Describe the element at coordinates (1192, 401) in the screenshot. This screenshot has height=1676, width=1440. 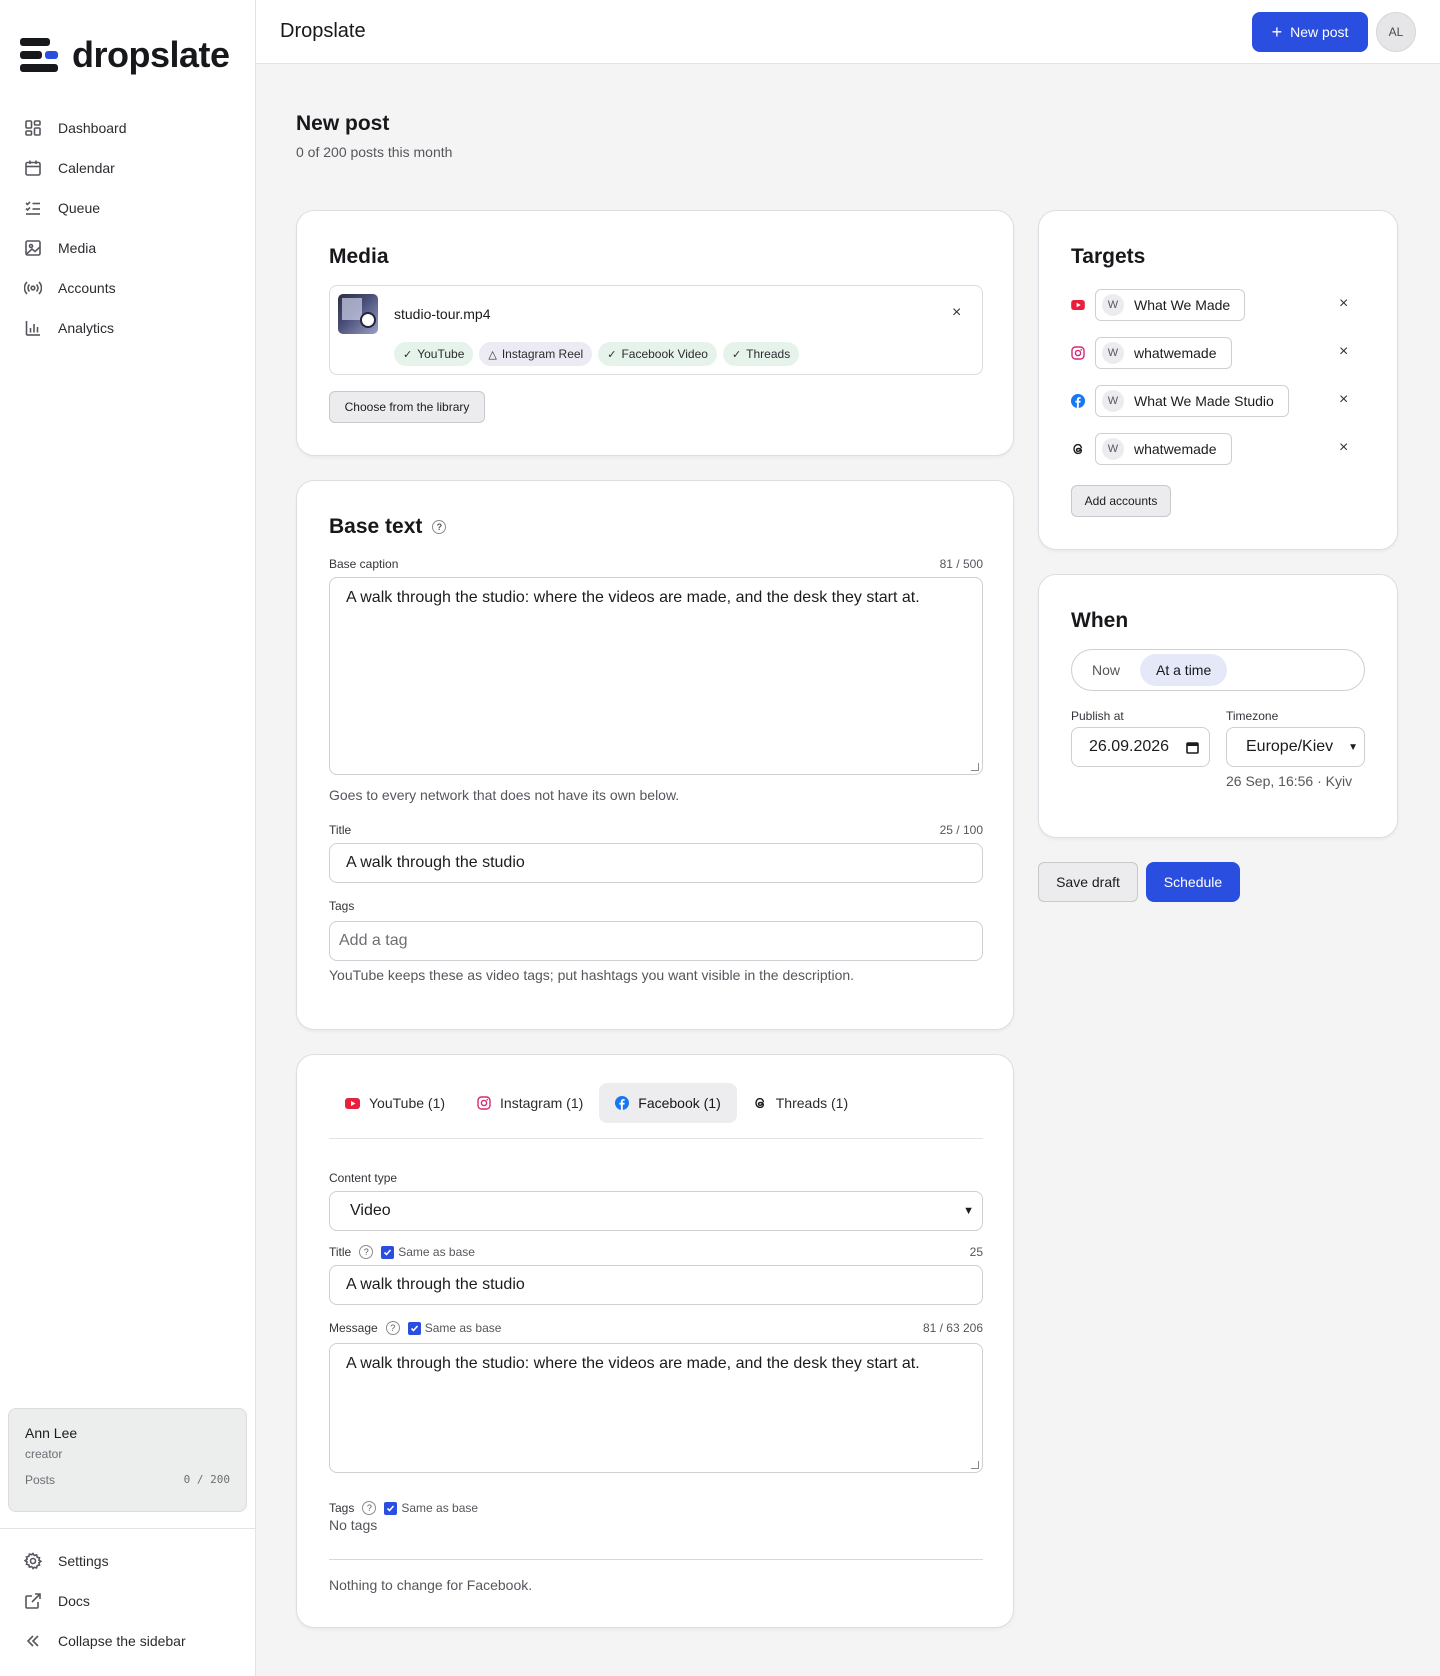
I see `account-pill: W What We Made Studio` at that location.